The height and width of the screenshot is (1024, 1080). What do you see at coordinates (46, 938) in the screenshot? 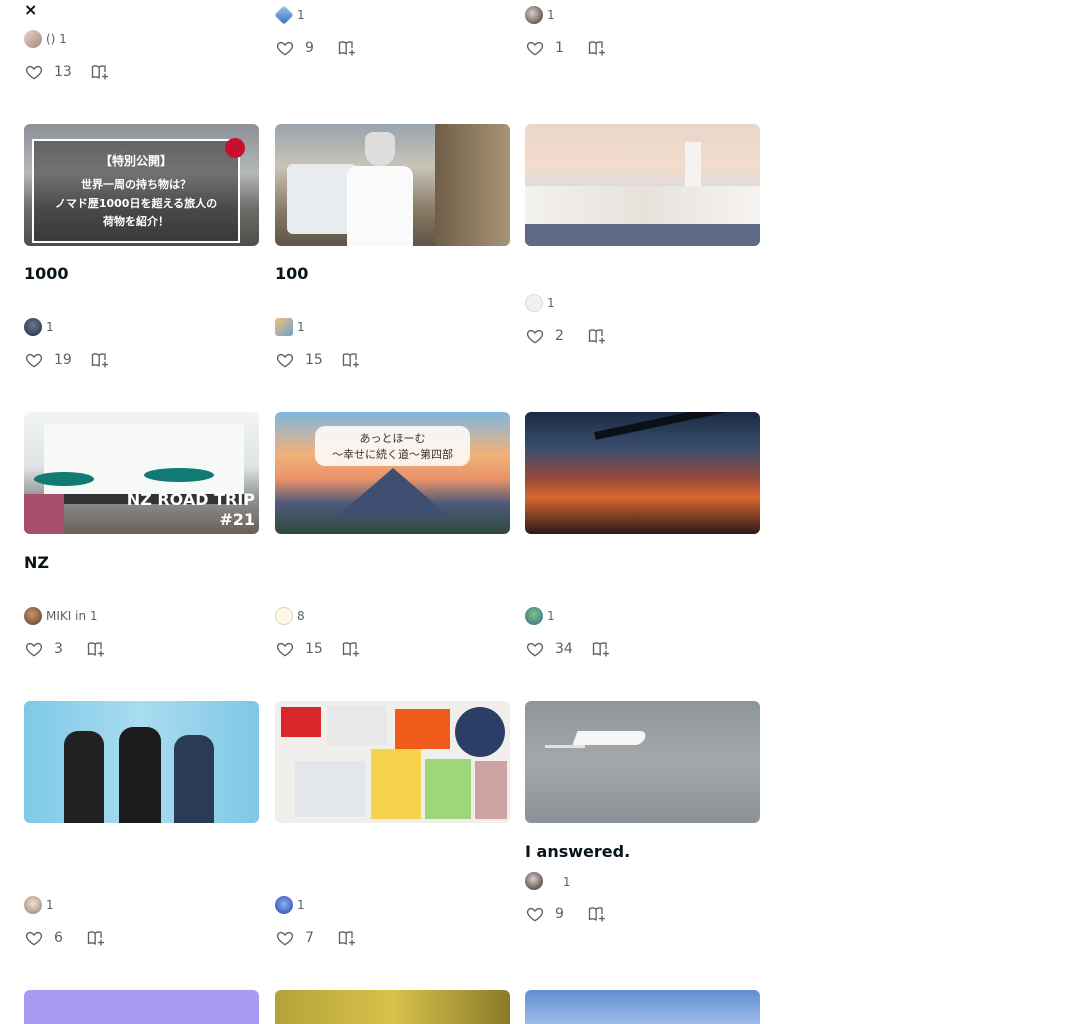
I see `like-button: 6` at bounding box center [46, 938].